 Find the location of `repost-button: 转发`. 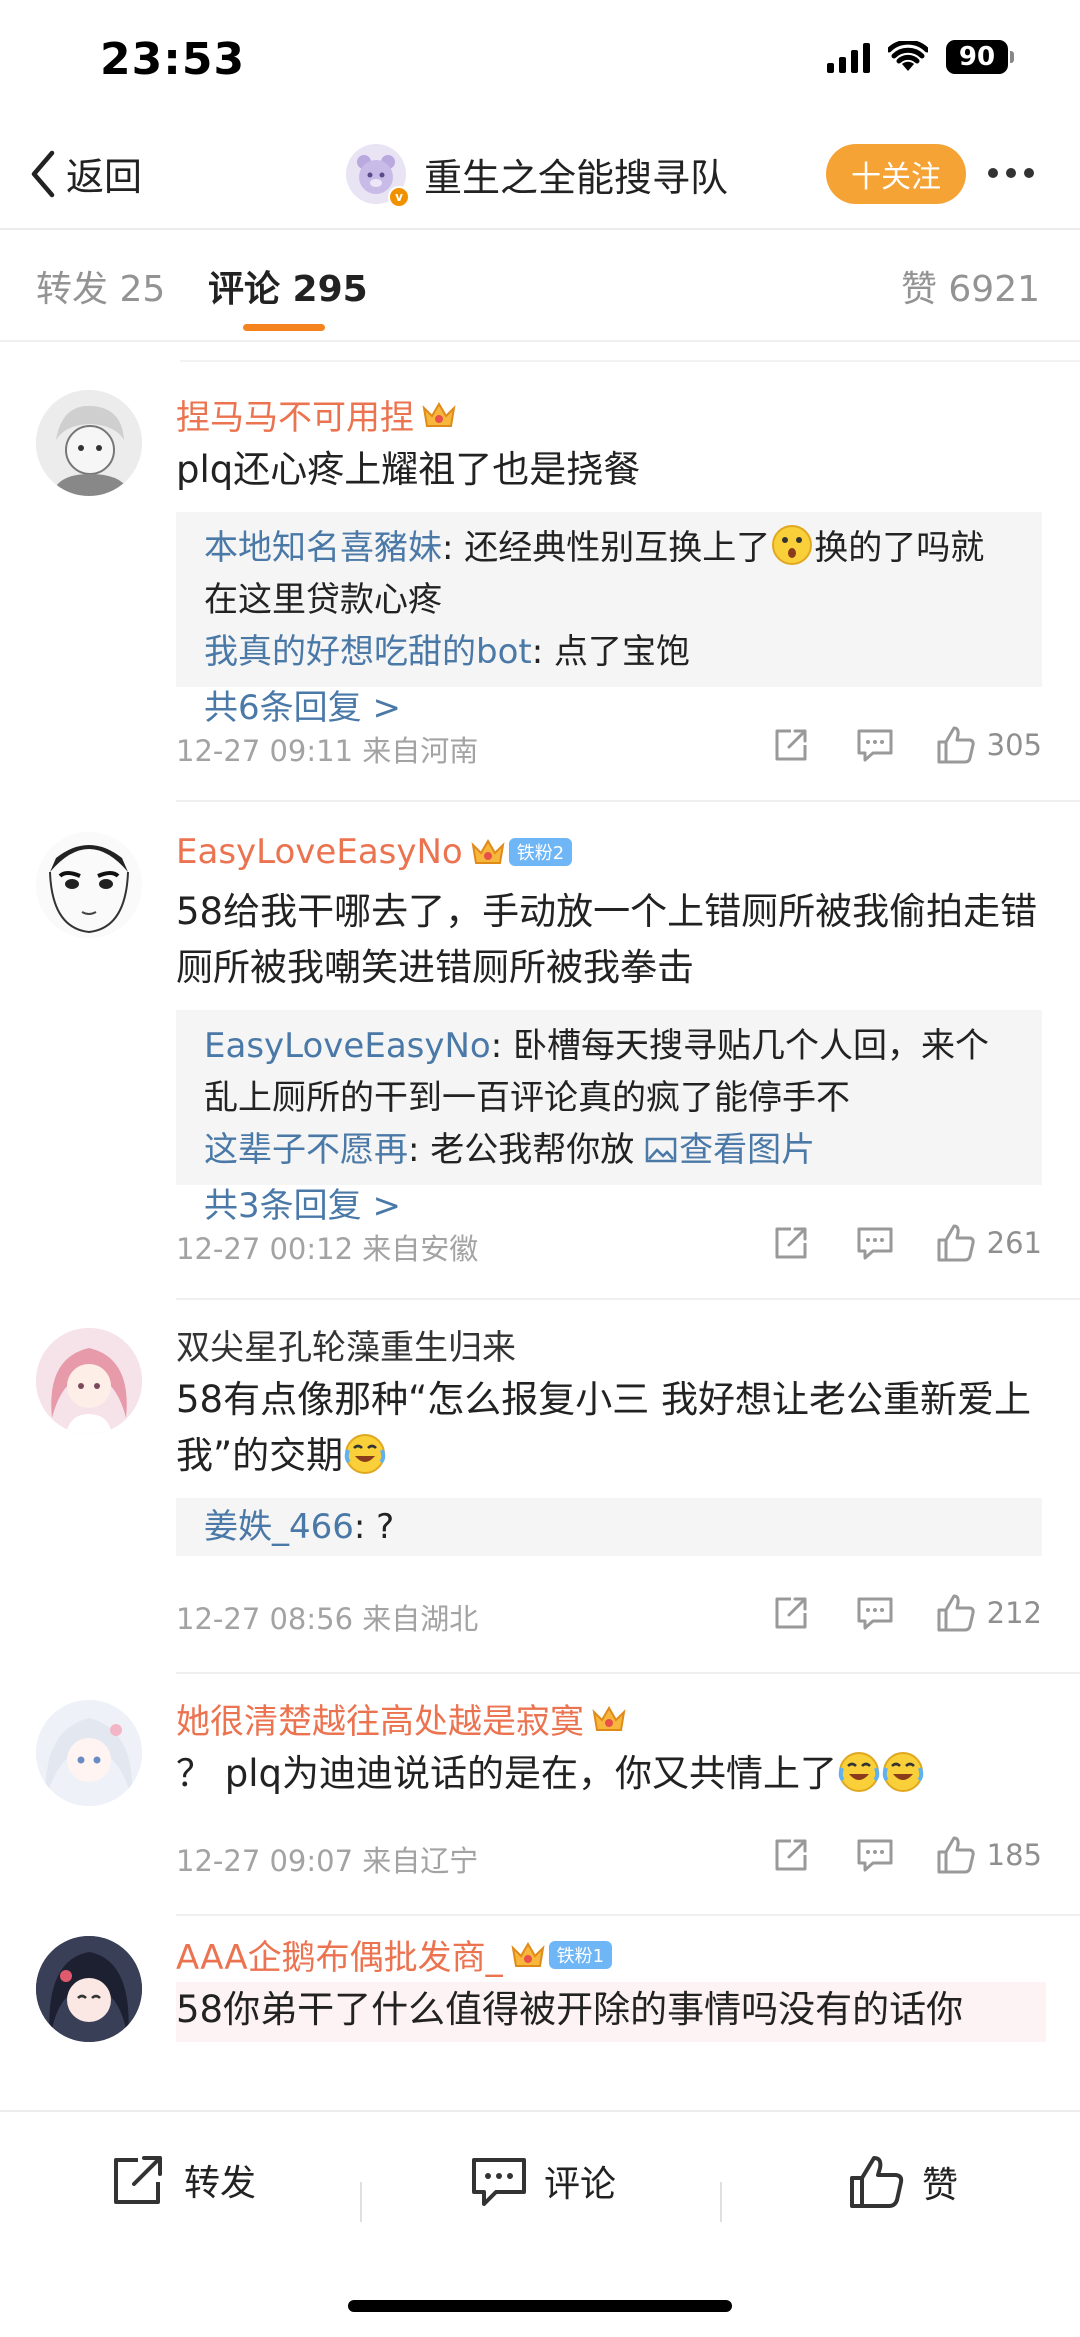

repost-button: 转发 is located at coordinates (183, 2180).